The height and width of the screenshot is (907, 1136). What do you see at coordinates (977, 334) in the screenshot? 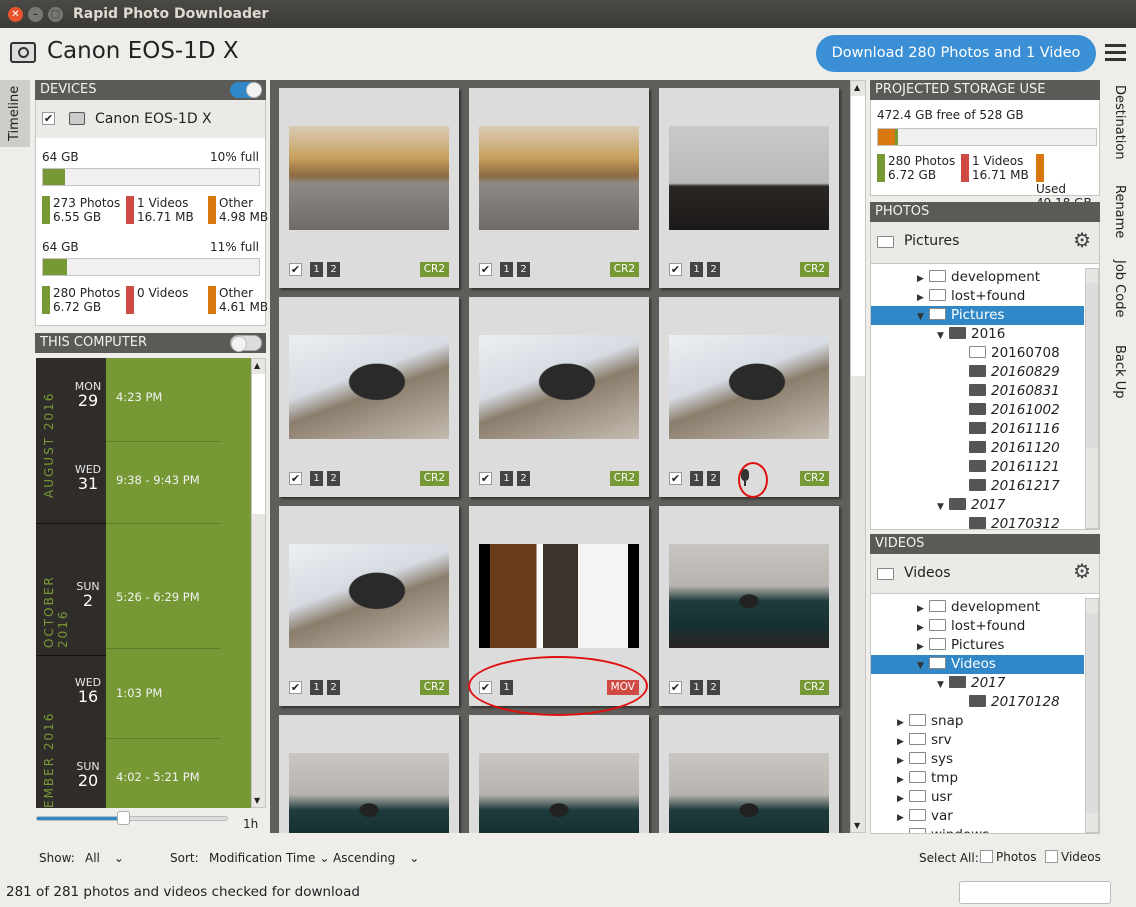
I see `folder-item: ▼ 2016` at bounding box center [977, 334].